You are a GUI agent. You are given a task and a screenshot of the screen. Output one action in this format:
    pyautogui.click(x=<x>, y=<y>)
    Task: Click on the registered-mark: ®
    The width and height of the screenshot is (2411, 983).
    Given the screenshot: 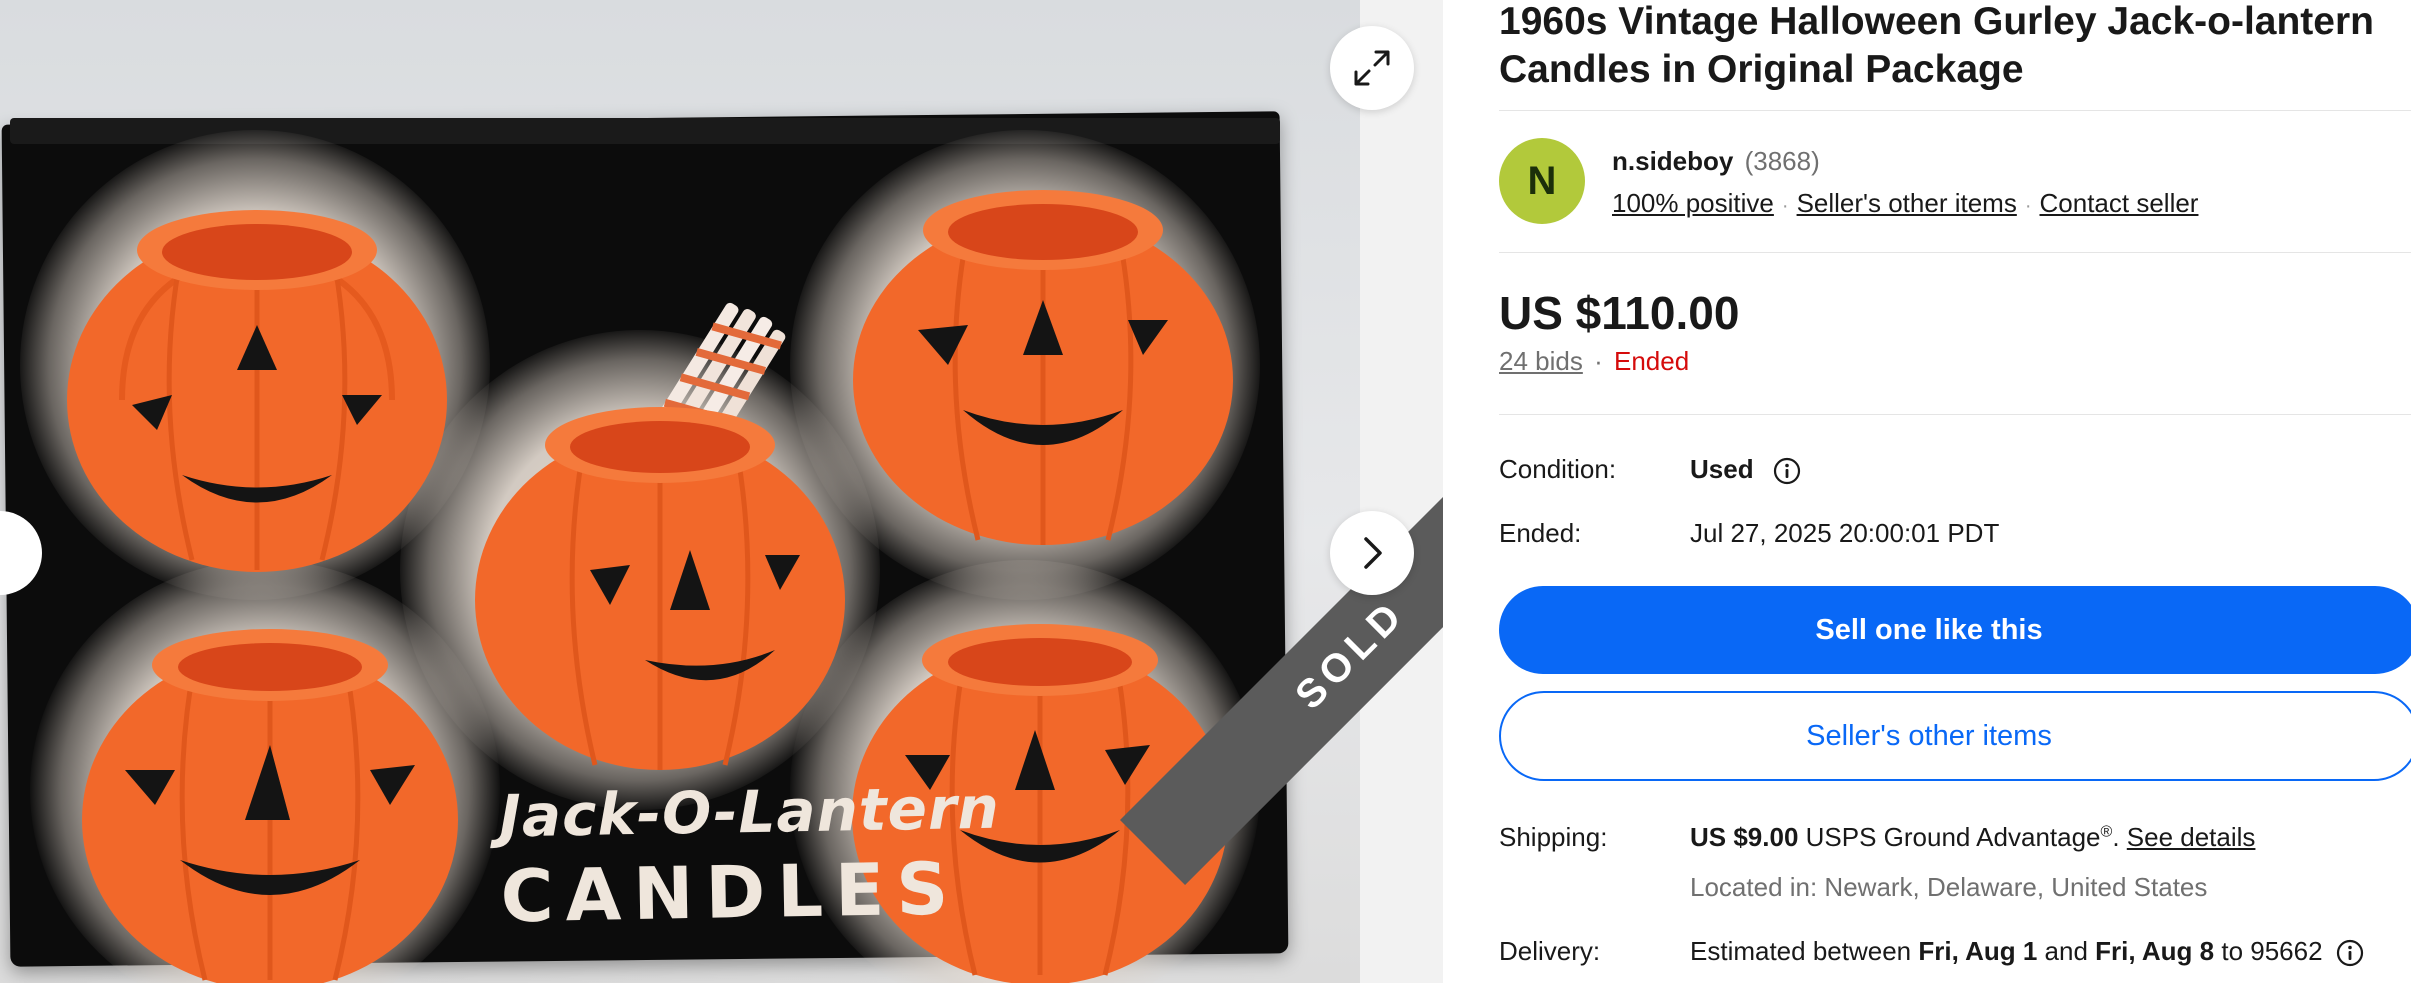 What is the action you would take?
    pyautogui.click(x=2106, y=832)
    